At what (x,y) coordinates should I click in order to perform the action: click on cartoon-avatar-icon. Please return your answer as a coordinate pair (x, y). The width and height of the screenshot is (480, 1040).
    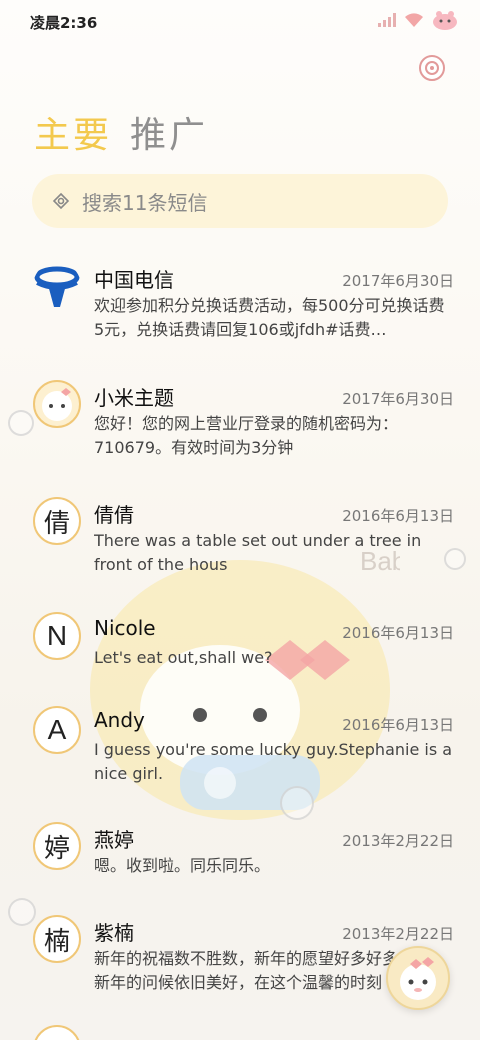
    Looking at the image, I should click on (57, 404).